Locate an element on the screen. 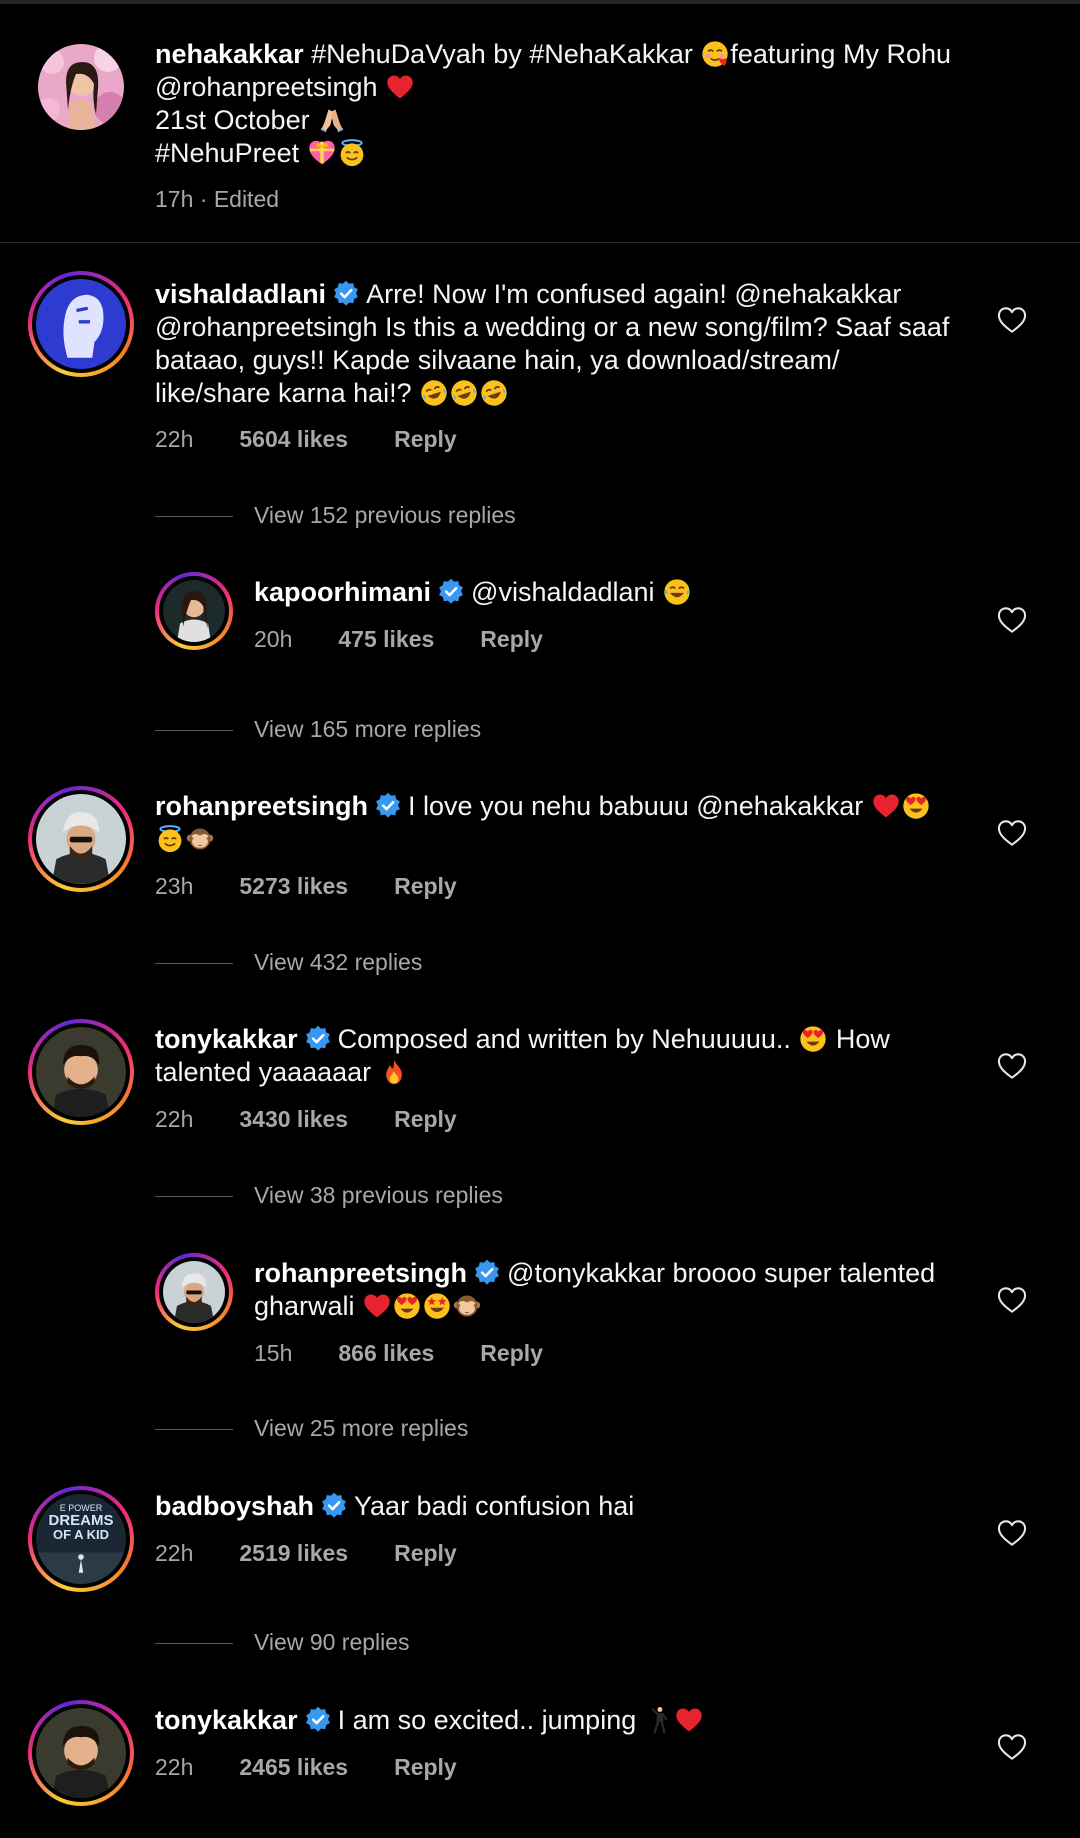 The height and width of the screenshot is (1838, 1080). avatar: E POWER DREAMS OF A KID is located at coordinates (81, 1539).